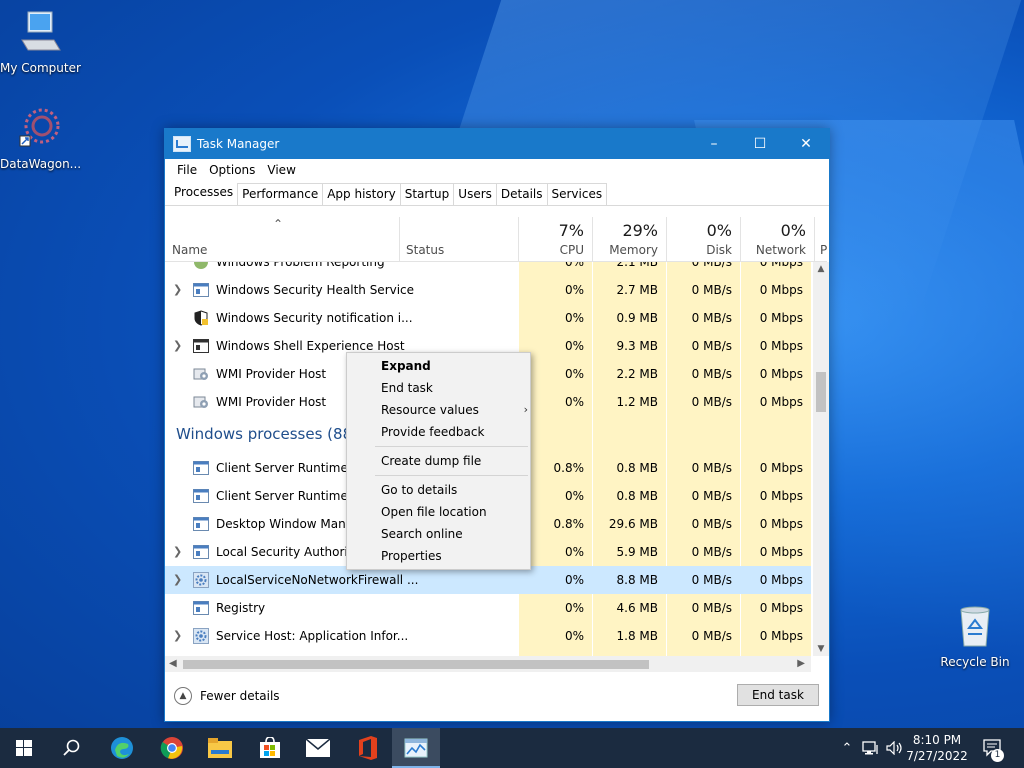 The image size is (1024, 768). What do you see at coordinates (806, 144) in the screenshot?
I see `close-button: ✕` at bounding box center [806, 144].